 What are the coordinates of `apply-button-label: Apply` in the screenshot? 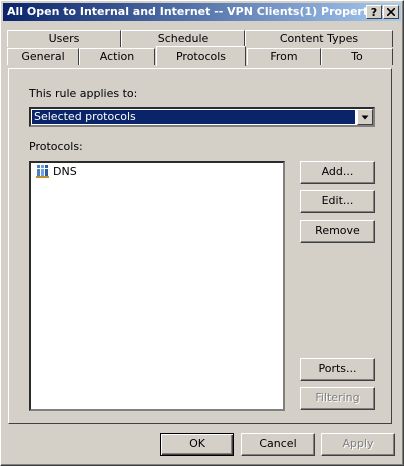 It's located at (358, 443).